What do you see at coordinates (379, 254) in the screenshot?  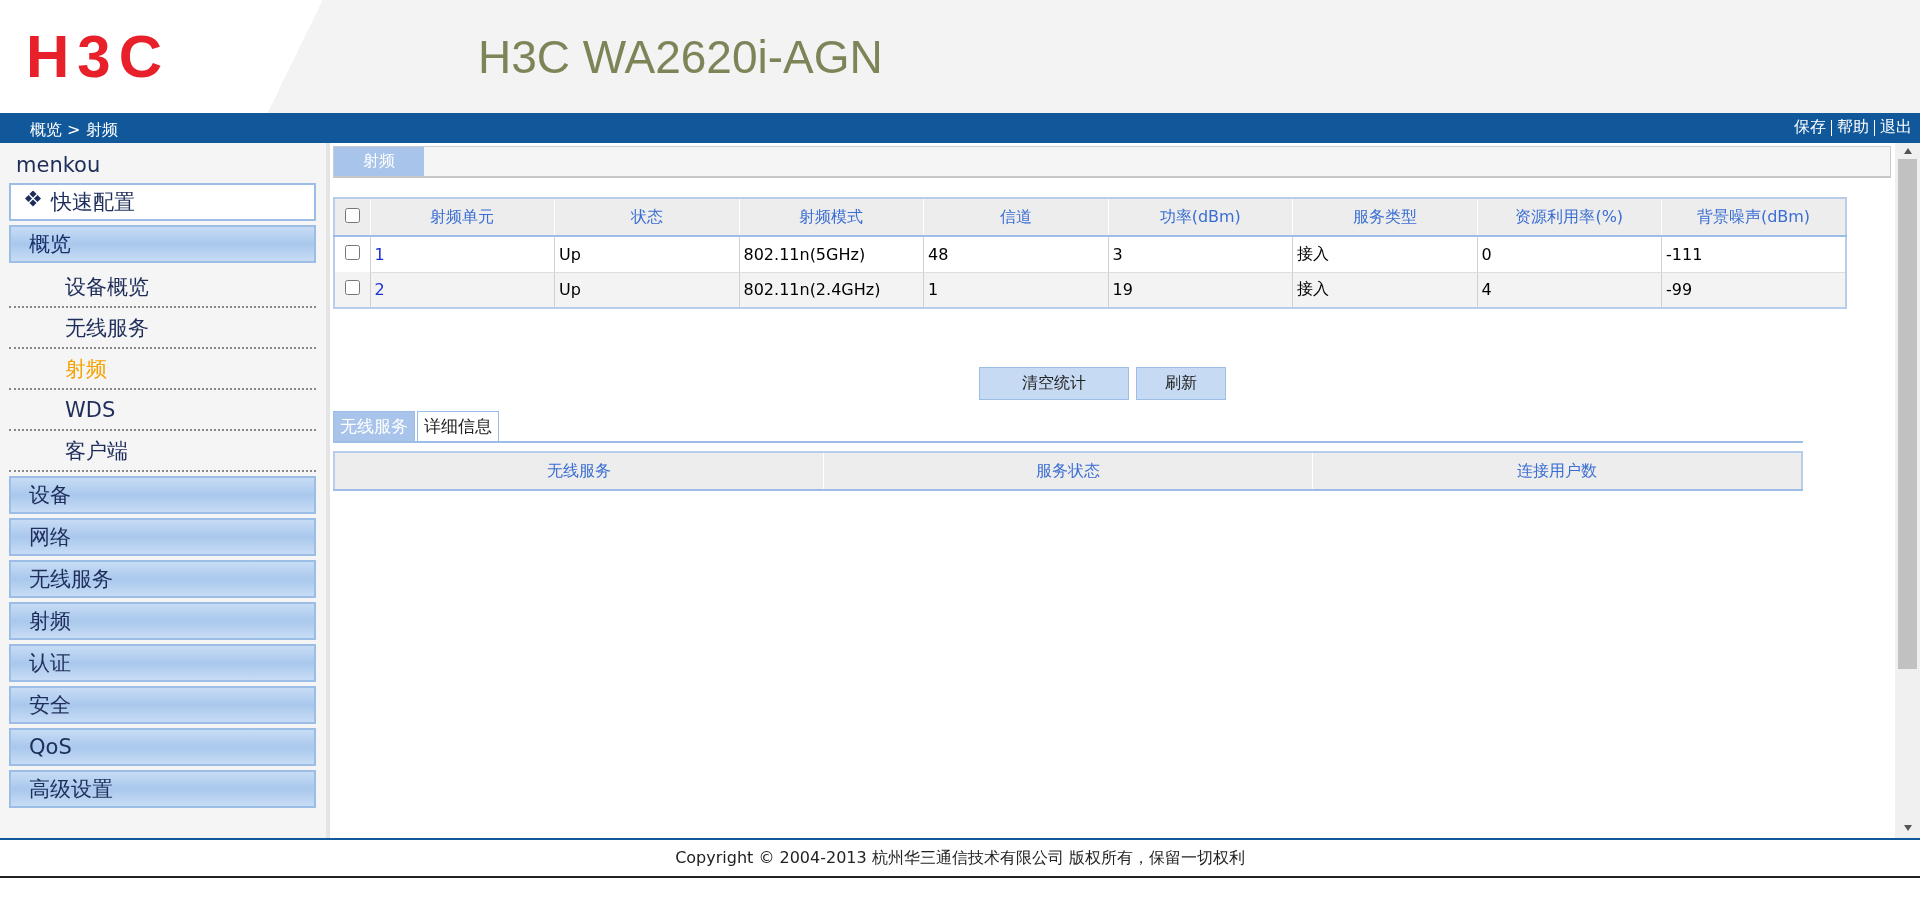 I see `radio-link: 1` at bounding box center [379, 254].